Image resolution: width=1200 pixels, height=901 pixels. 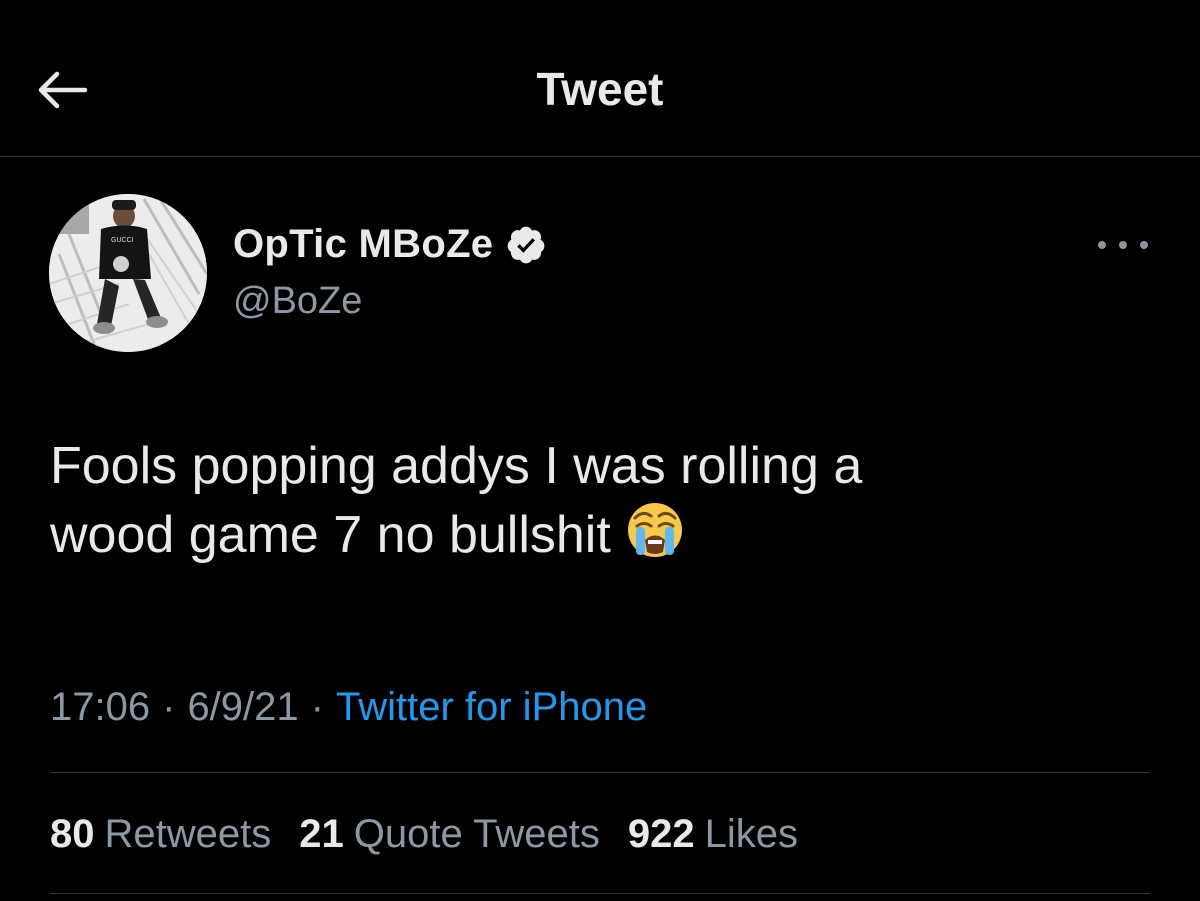 I want to click on likes-stat: 922 Likes, so click(x=713, y=834).